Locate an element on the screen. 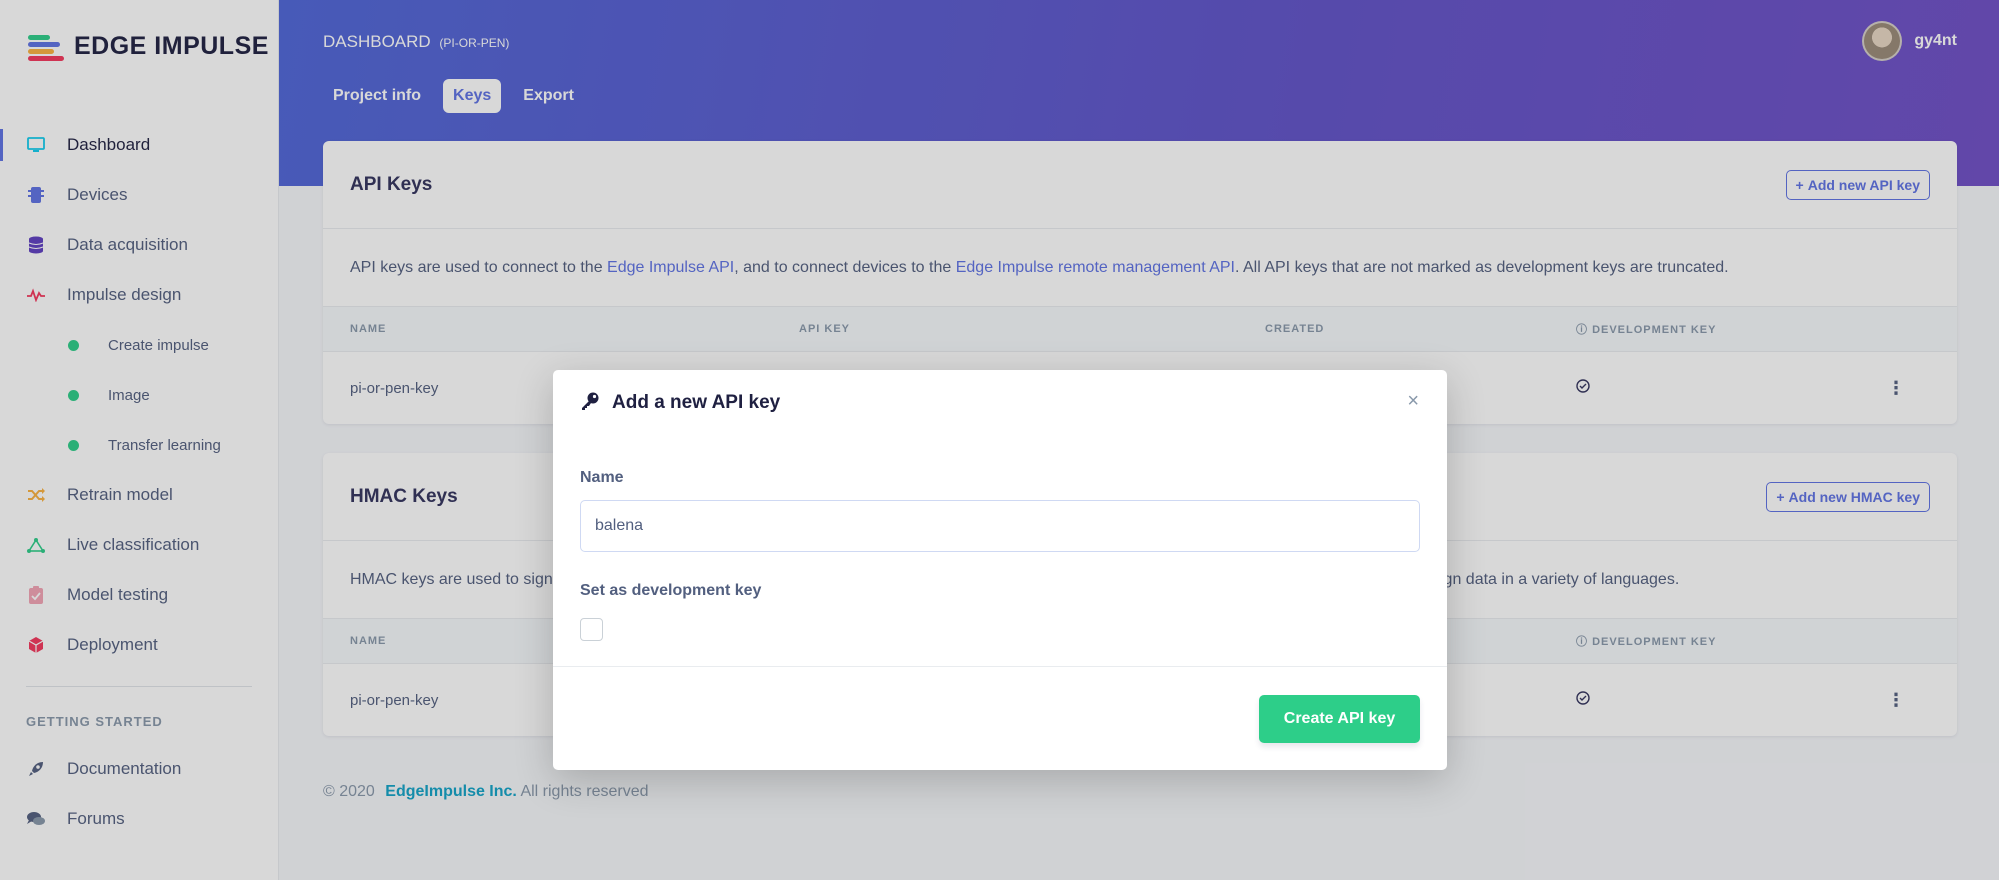  modal-divider is located at coordinates (1000, 666).